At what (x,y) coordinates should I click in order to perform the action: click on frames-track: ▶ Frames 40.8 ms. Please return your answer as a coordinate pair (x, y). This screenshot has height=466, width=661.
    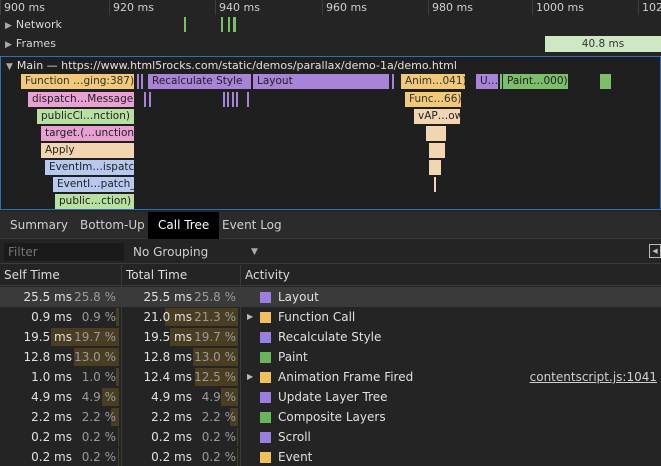
    Looking at the image, I should click on (330, 44).